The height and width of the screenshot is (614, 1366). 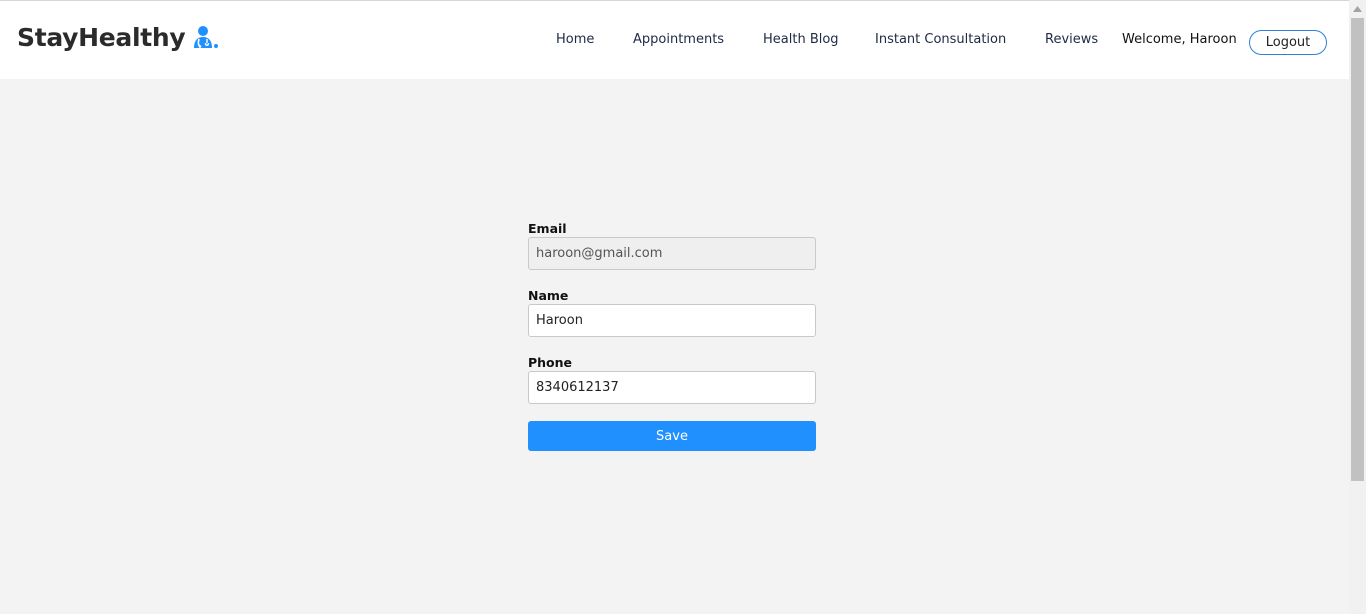 I want to click on vertical-scrollbar, so click(x=1357, y=307).